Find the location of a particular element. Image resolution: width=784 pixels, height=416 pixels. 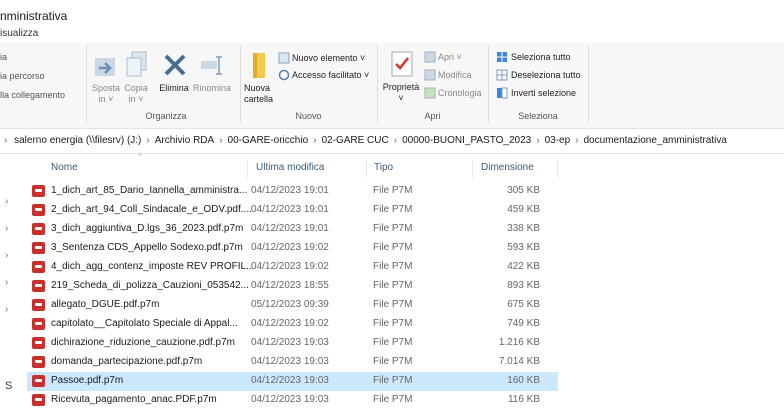

select-all-button: Seleziona tutto is located at coordinates (541, 57).